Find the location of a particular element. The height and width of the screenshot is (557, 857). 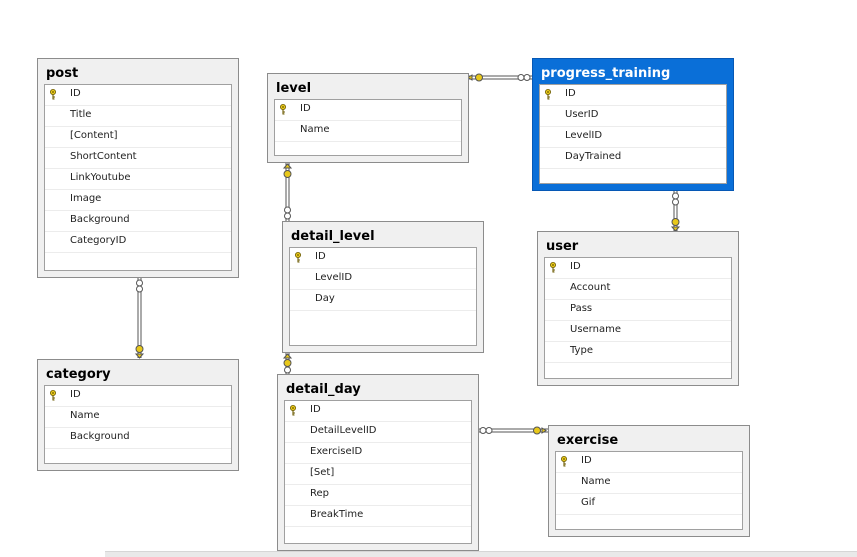

column-row: [Content] is located at coordinates (138, 137).